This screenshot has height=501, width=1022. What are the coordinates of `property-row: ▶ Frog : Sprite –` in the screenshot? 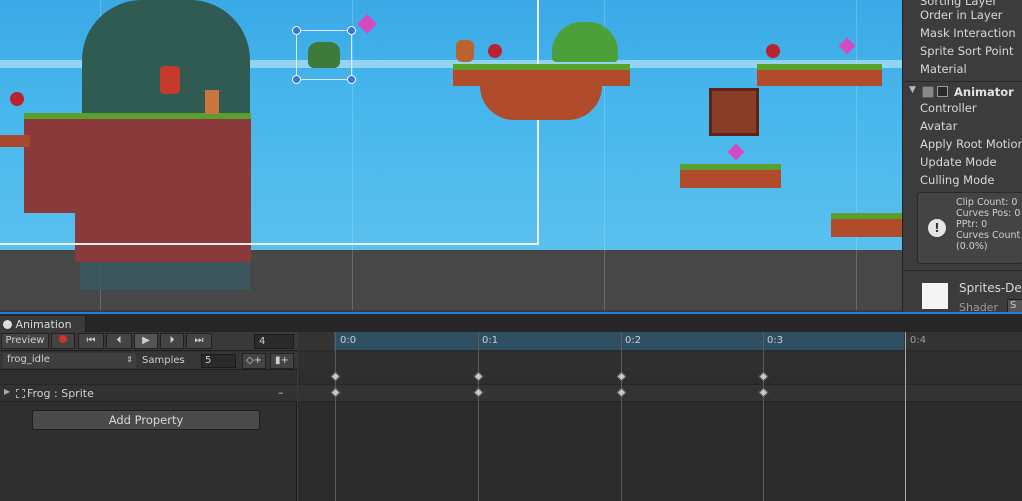 It's located at (148, 393).